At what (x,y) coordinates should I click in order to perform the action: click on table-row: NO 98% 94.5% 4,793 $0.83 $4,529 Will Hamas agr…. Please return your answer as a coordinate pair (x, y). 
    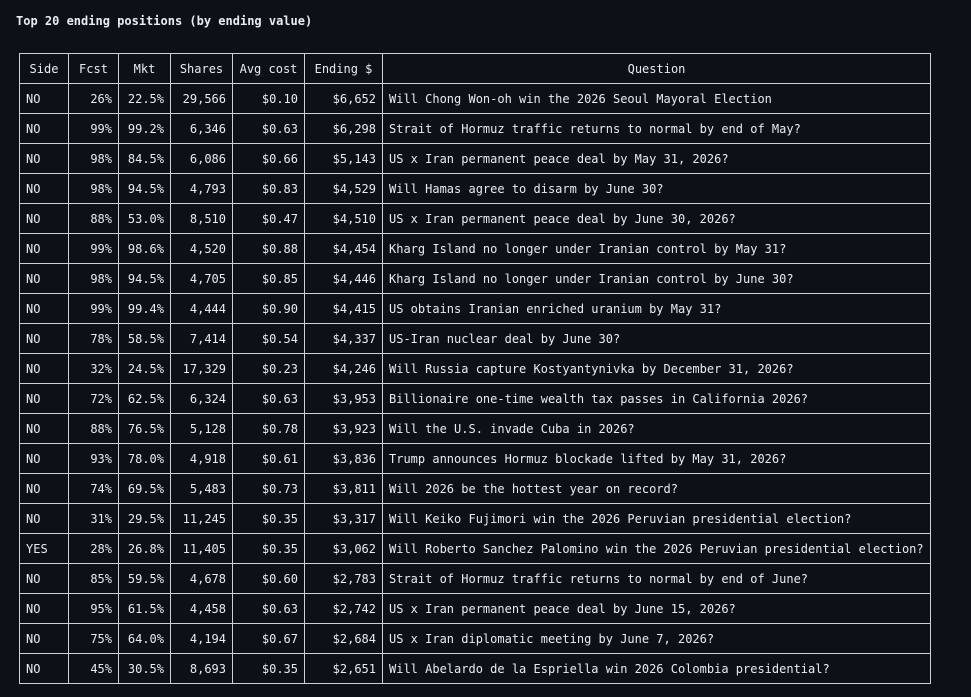
    Looking at the image, I should click on (475, 188).